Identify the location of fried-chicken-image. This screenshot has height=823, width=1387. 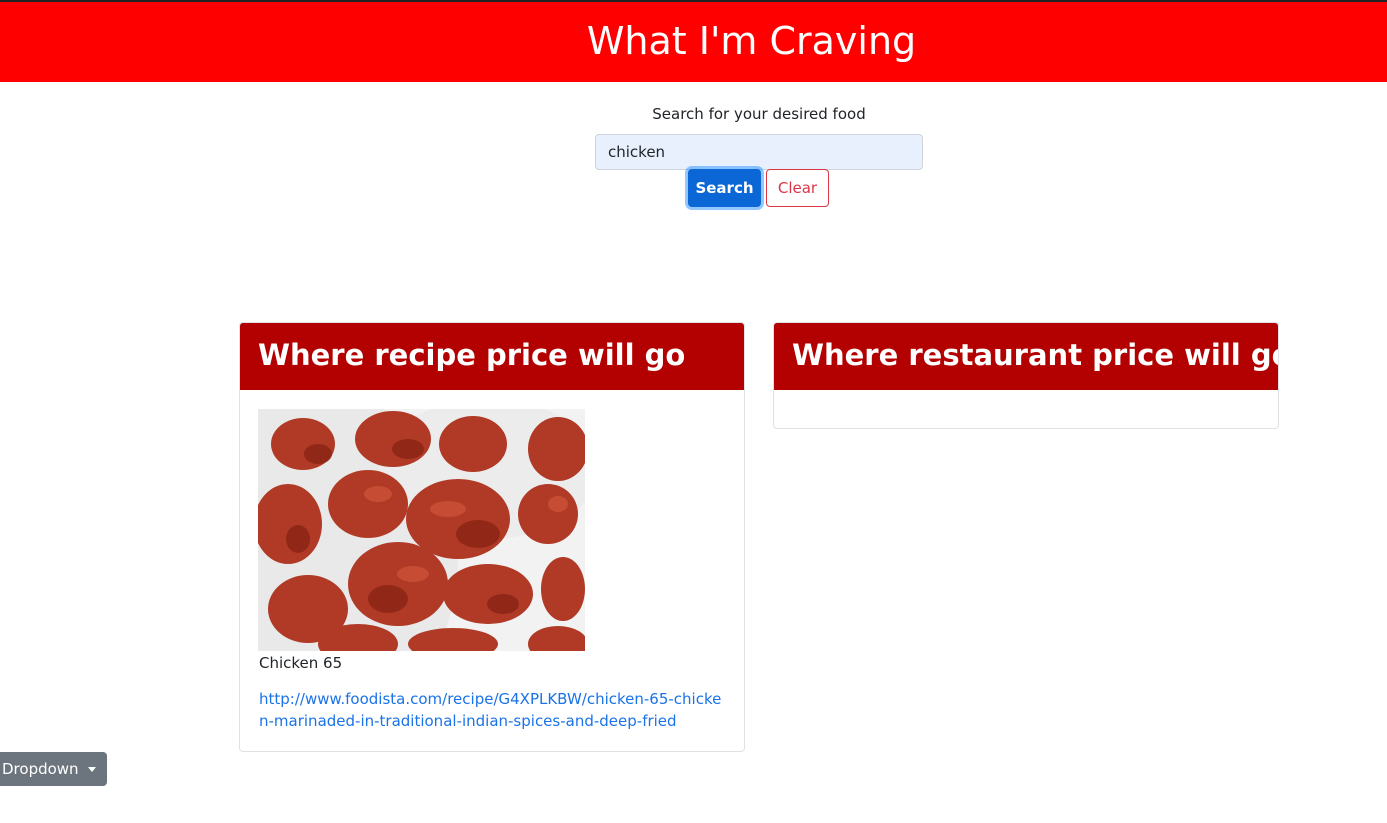
(421, 530).